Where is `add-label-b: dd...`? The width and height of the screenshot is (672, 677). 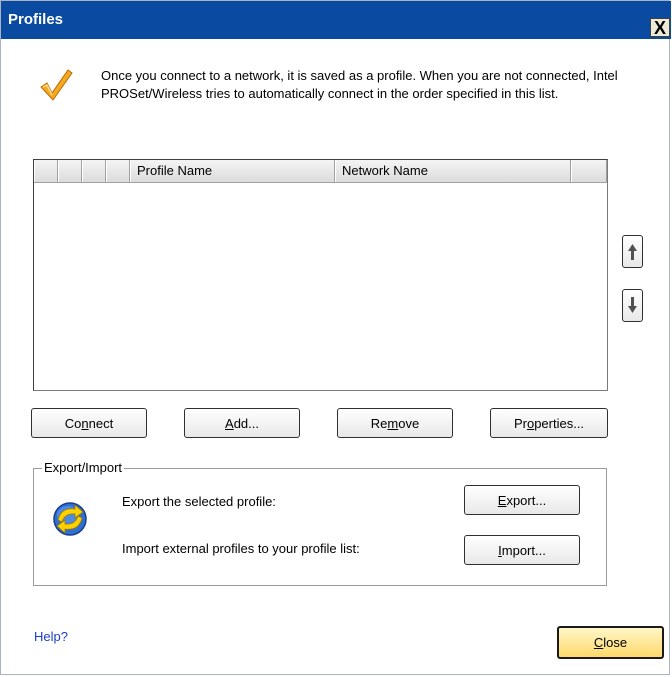
add-label-b: dd... is located at coordinates (246, 423).